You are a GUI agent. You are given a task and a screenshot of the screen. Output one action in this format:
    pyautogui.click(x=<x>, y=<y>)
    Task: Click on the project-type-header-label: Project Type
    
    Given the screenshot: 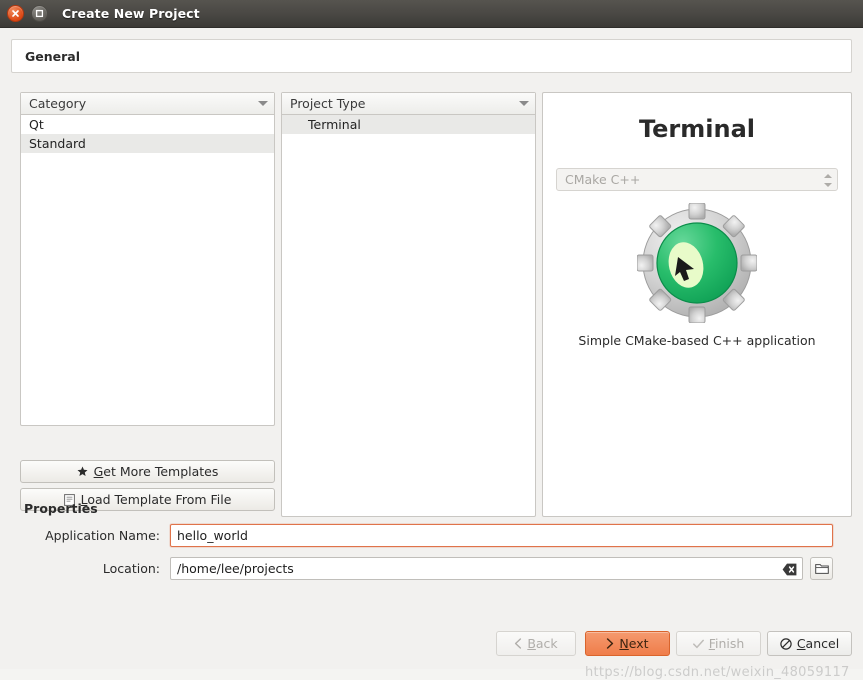 What is the action you would take?
    pyautogui.click(x=328, y=103)
    